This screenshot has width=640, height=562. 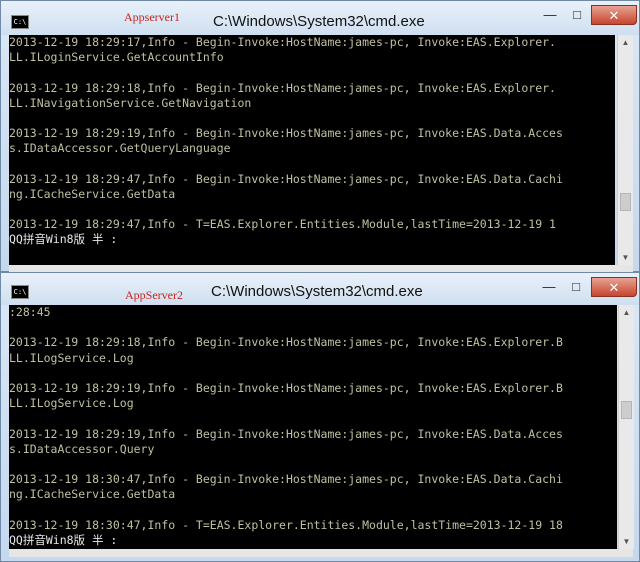 I want to click on console-line: LL.INavigationService.GetNavigation, so click(x=130, y=102).